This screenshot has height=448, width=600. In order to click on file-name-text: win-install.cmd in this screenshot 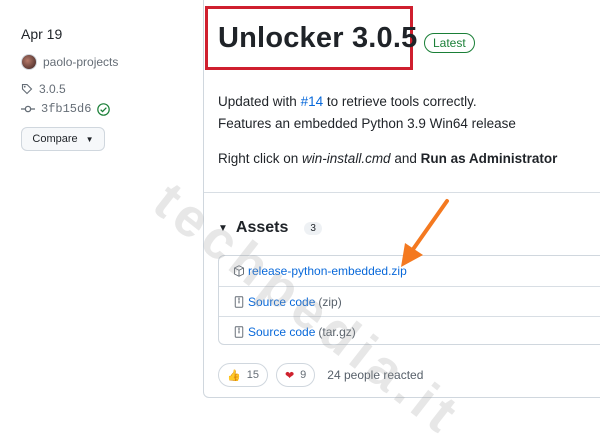, I will do `click(346, 158)`.